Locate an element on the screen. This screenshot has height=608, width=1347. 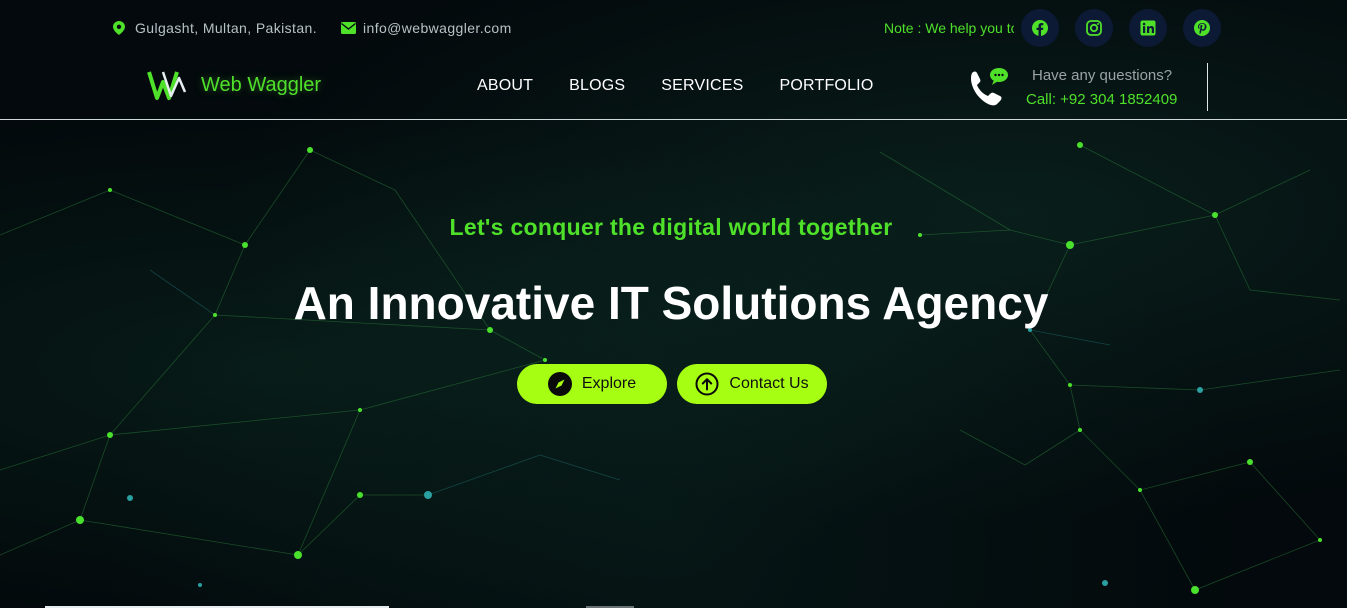
contact-question: Have any questions? is located at coordinates (1102, 75).